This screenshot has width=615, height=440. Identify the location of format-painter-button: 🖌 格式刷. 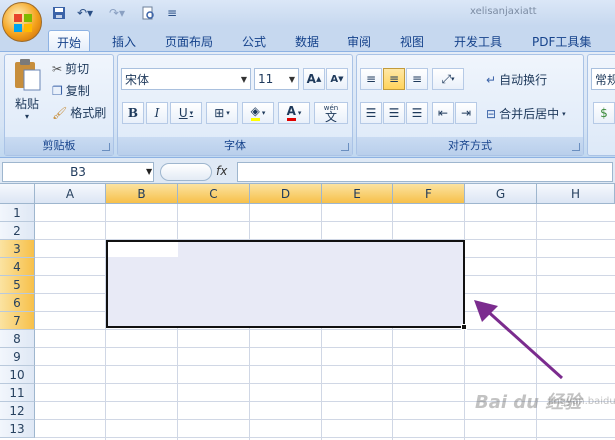
(79, 112).